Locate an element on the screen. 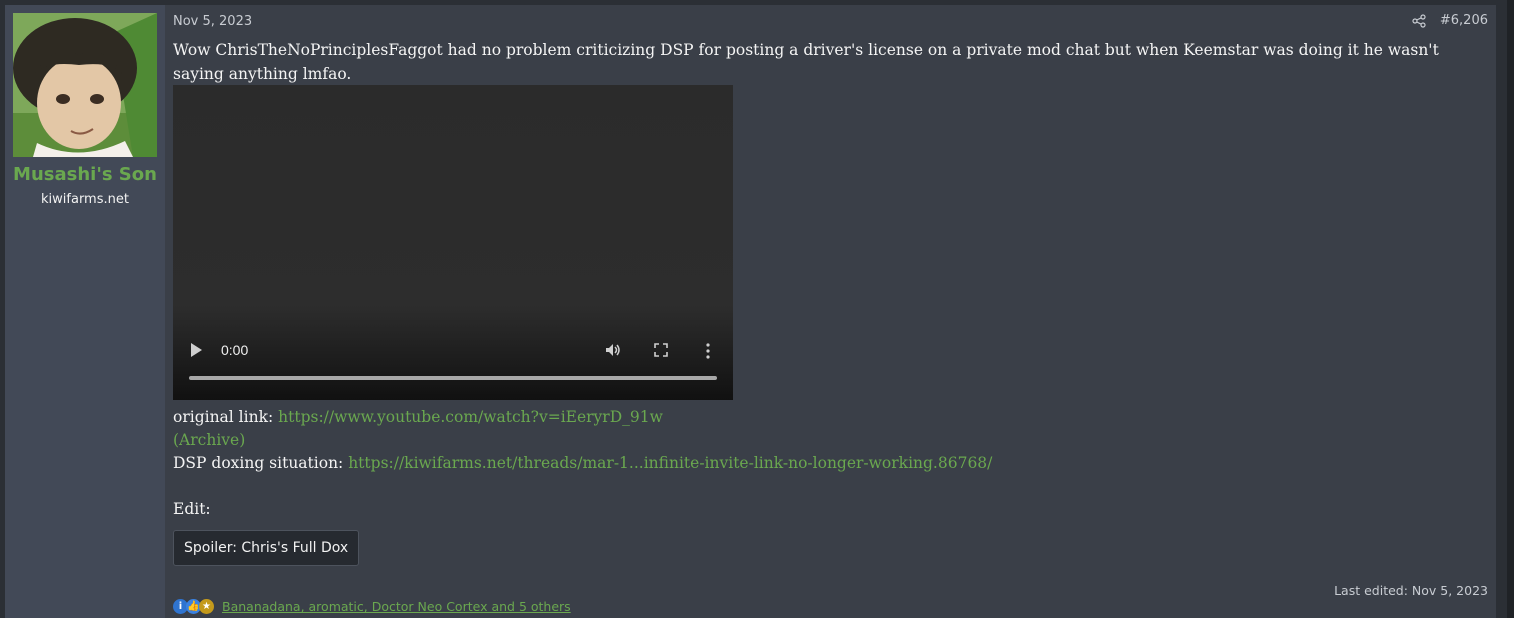  fullscreen-icon is located at coordinates (661, 350).